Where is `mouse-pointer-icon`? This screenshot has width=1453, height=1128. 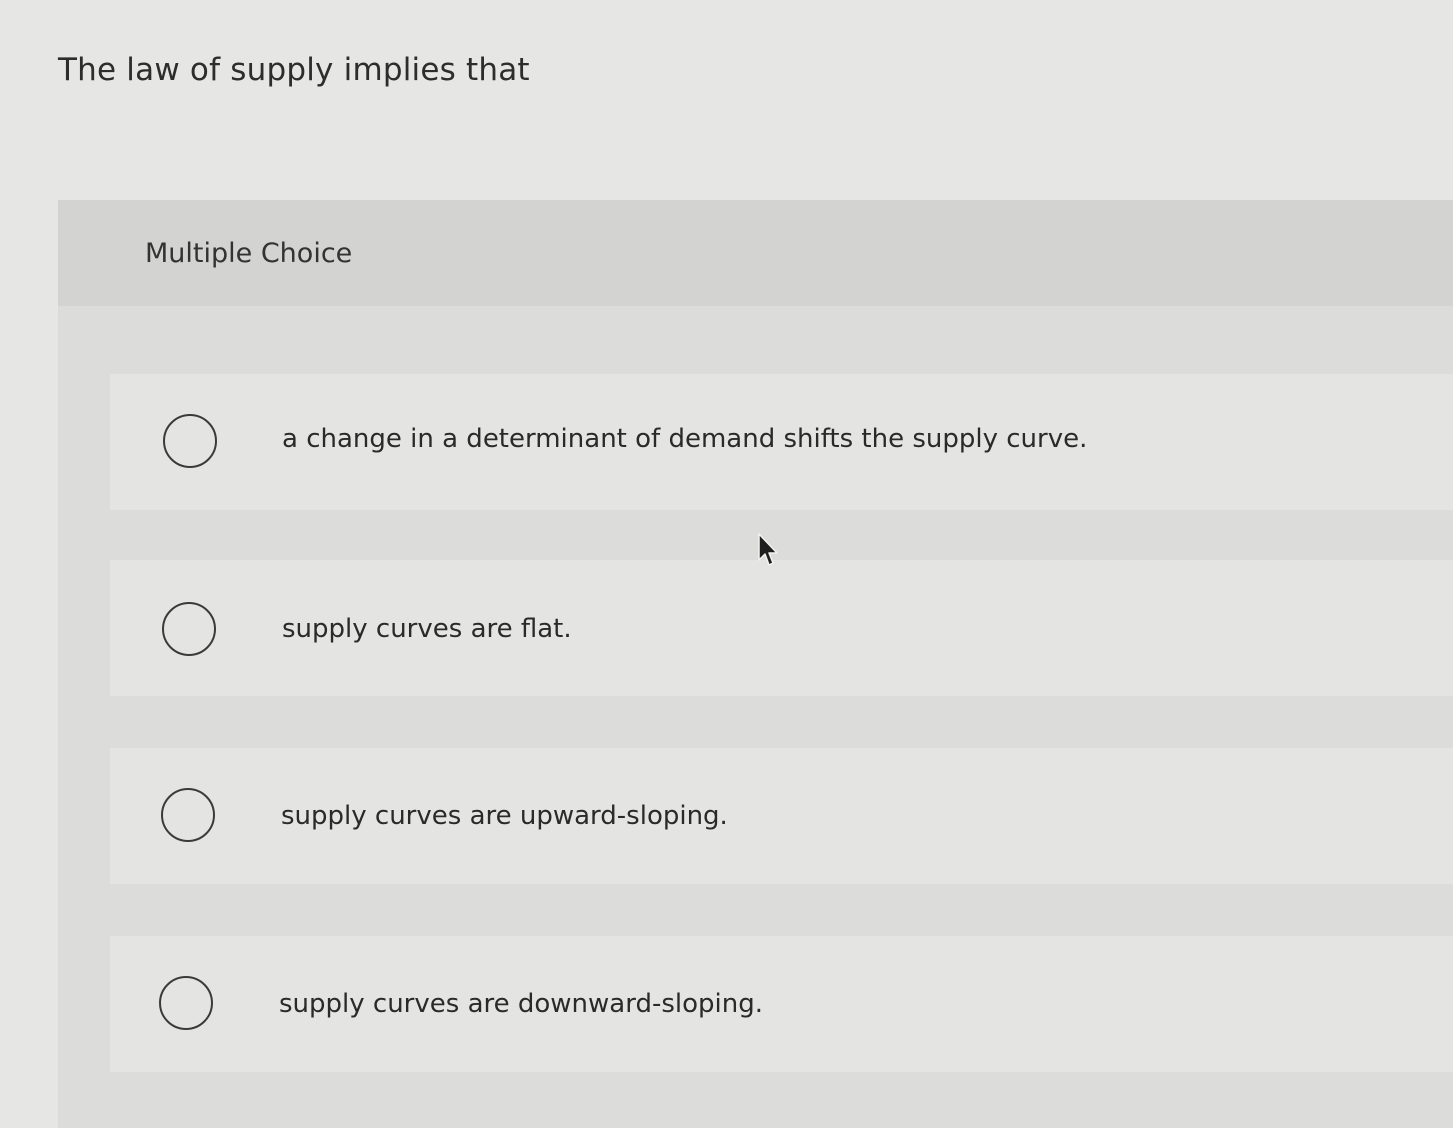 mouse-pointer-icon is located at coordinates (768, 549).